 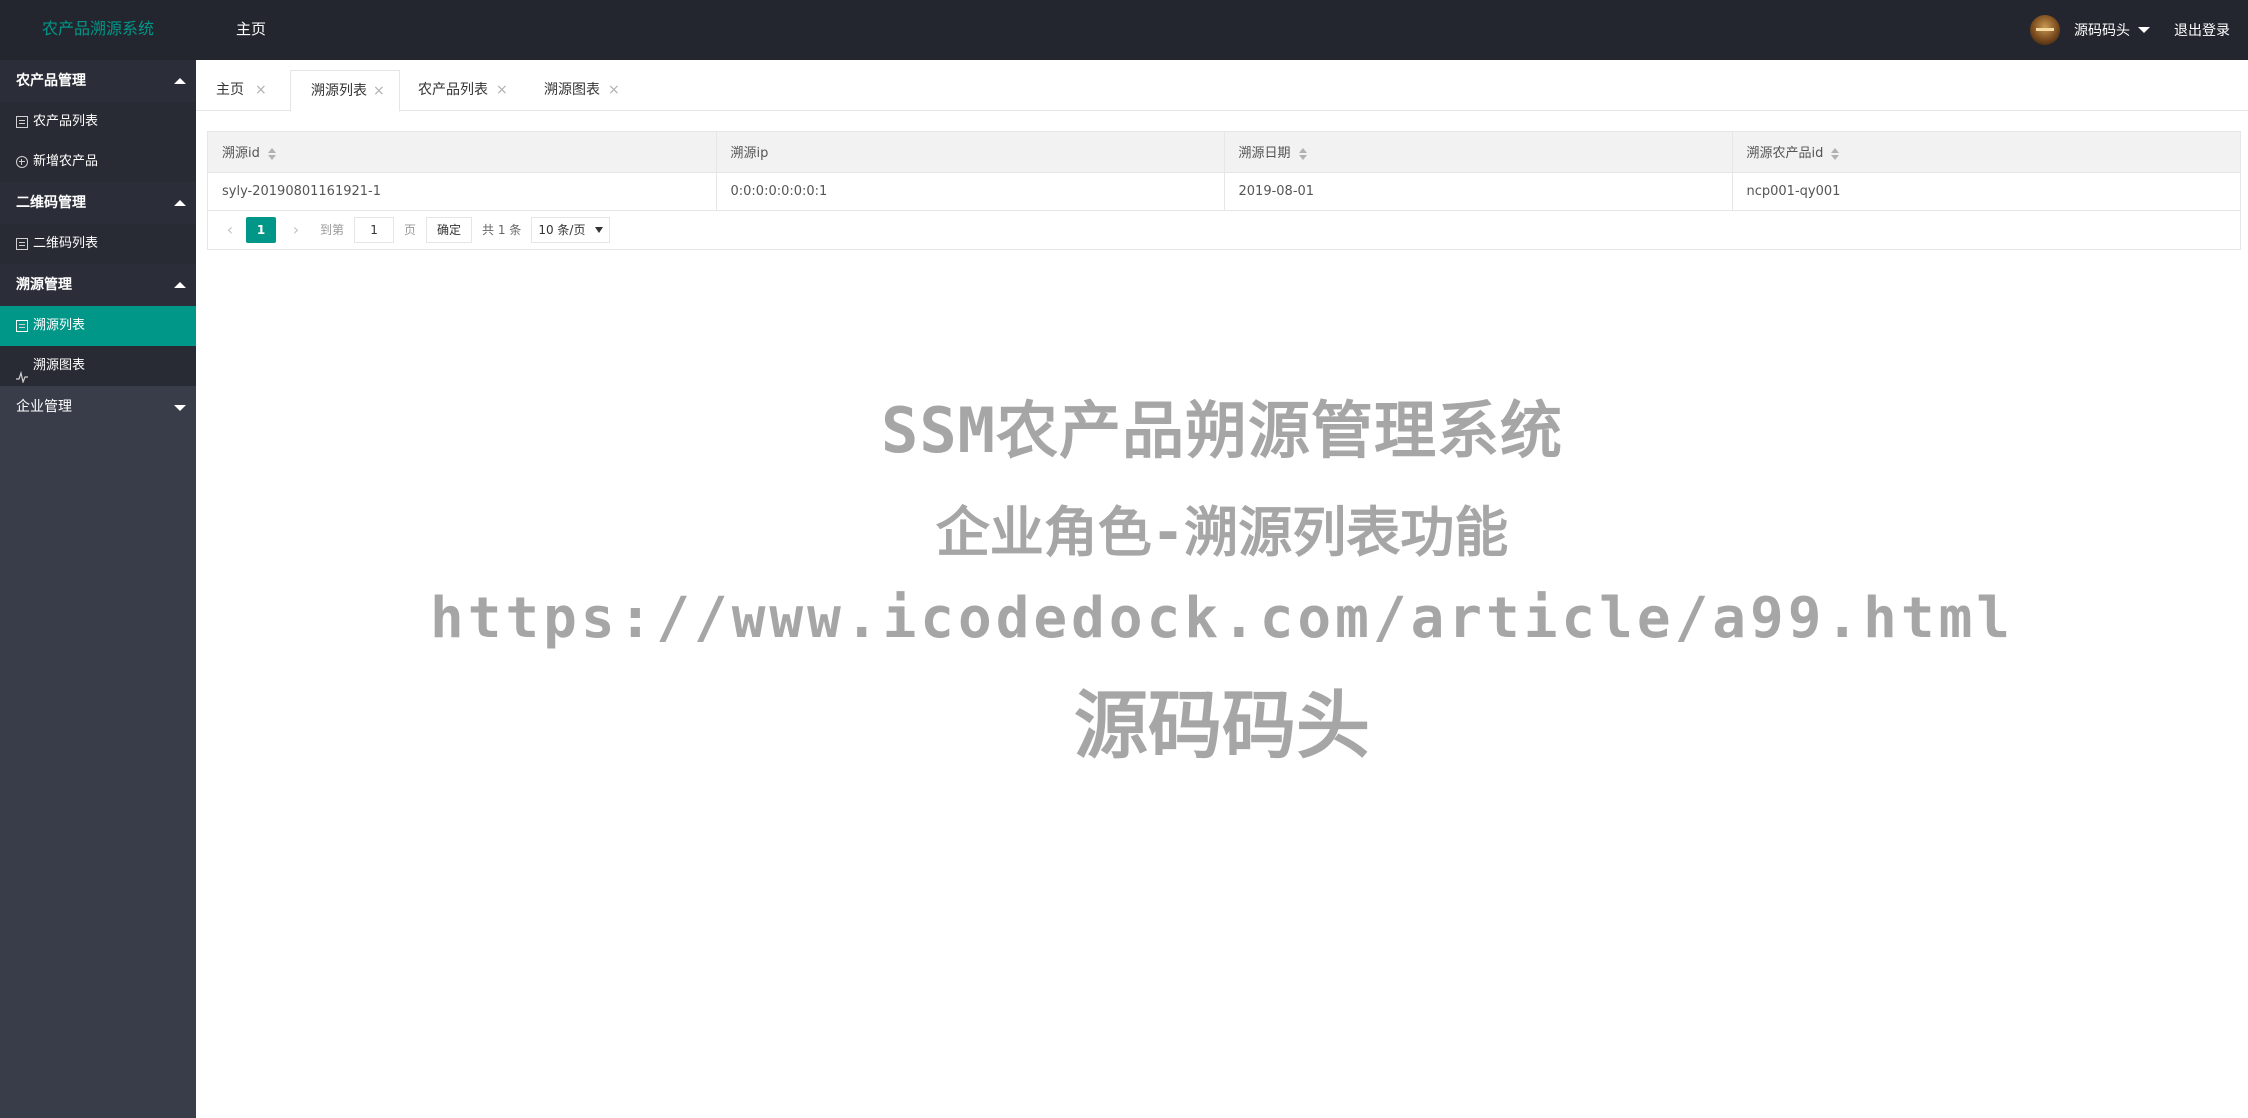 I want to click on user-area: 源码码头 退出登录, so click(x=2139, y=30).